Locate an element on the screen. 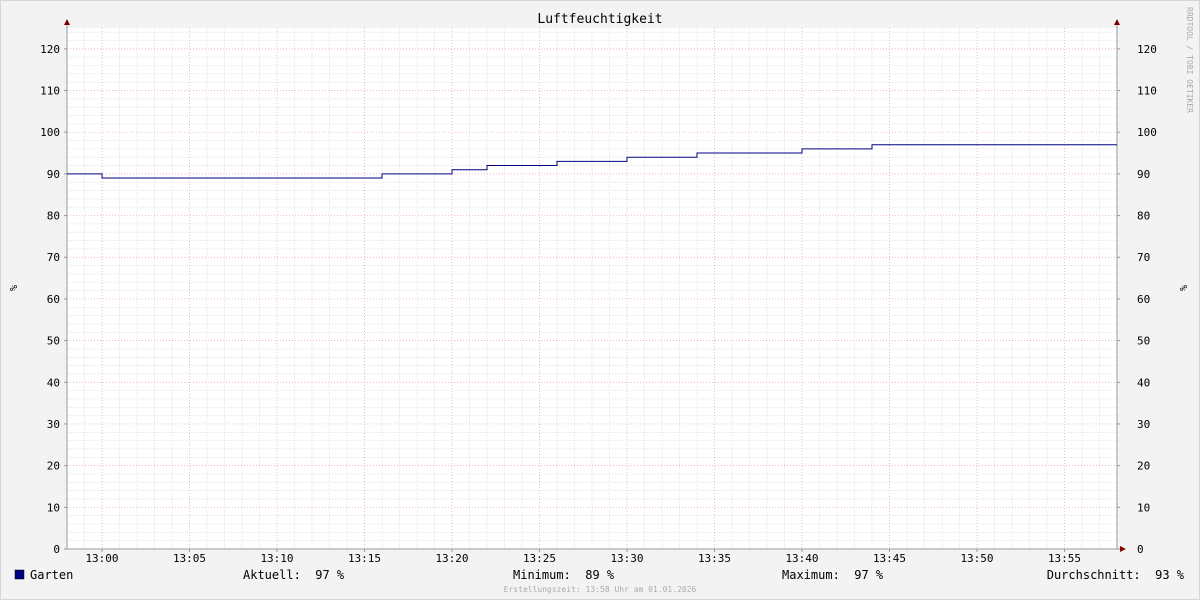 The image size is (1200, 600). y-axis-arrow-right is located at coordinates (1117, 22).